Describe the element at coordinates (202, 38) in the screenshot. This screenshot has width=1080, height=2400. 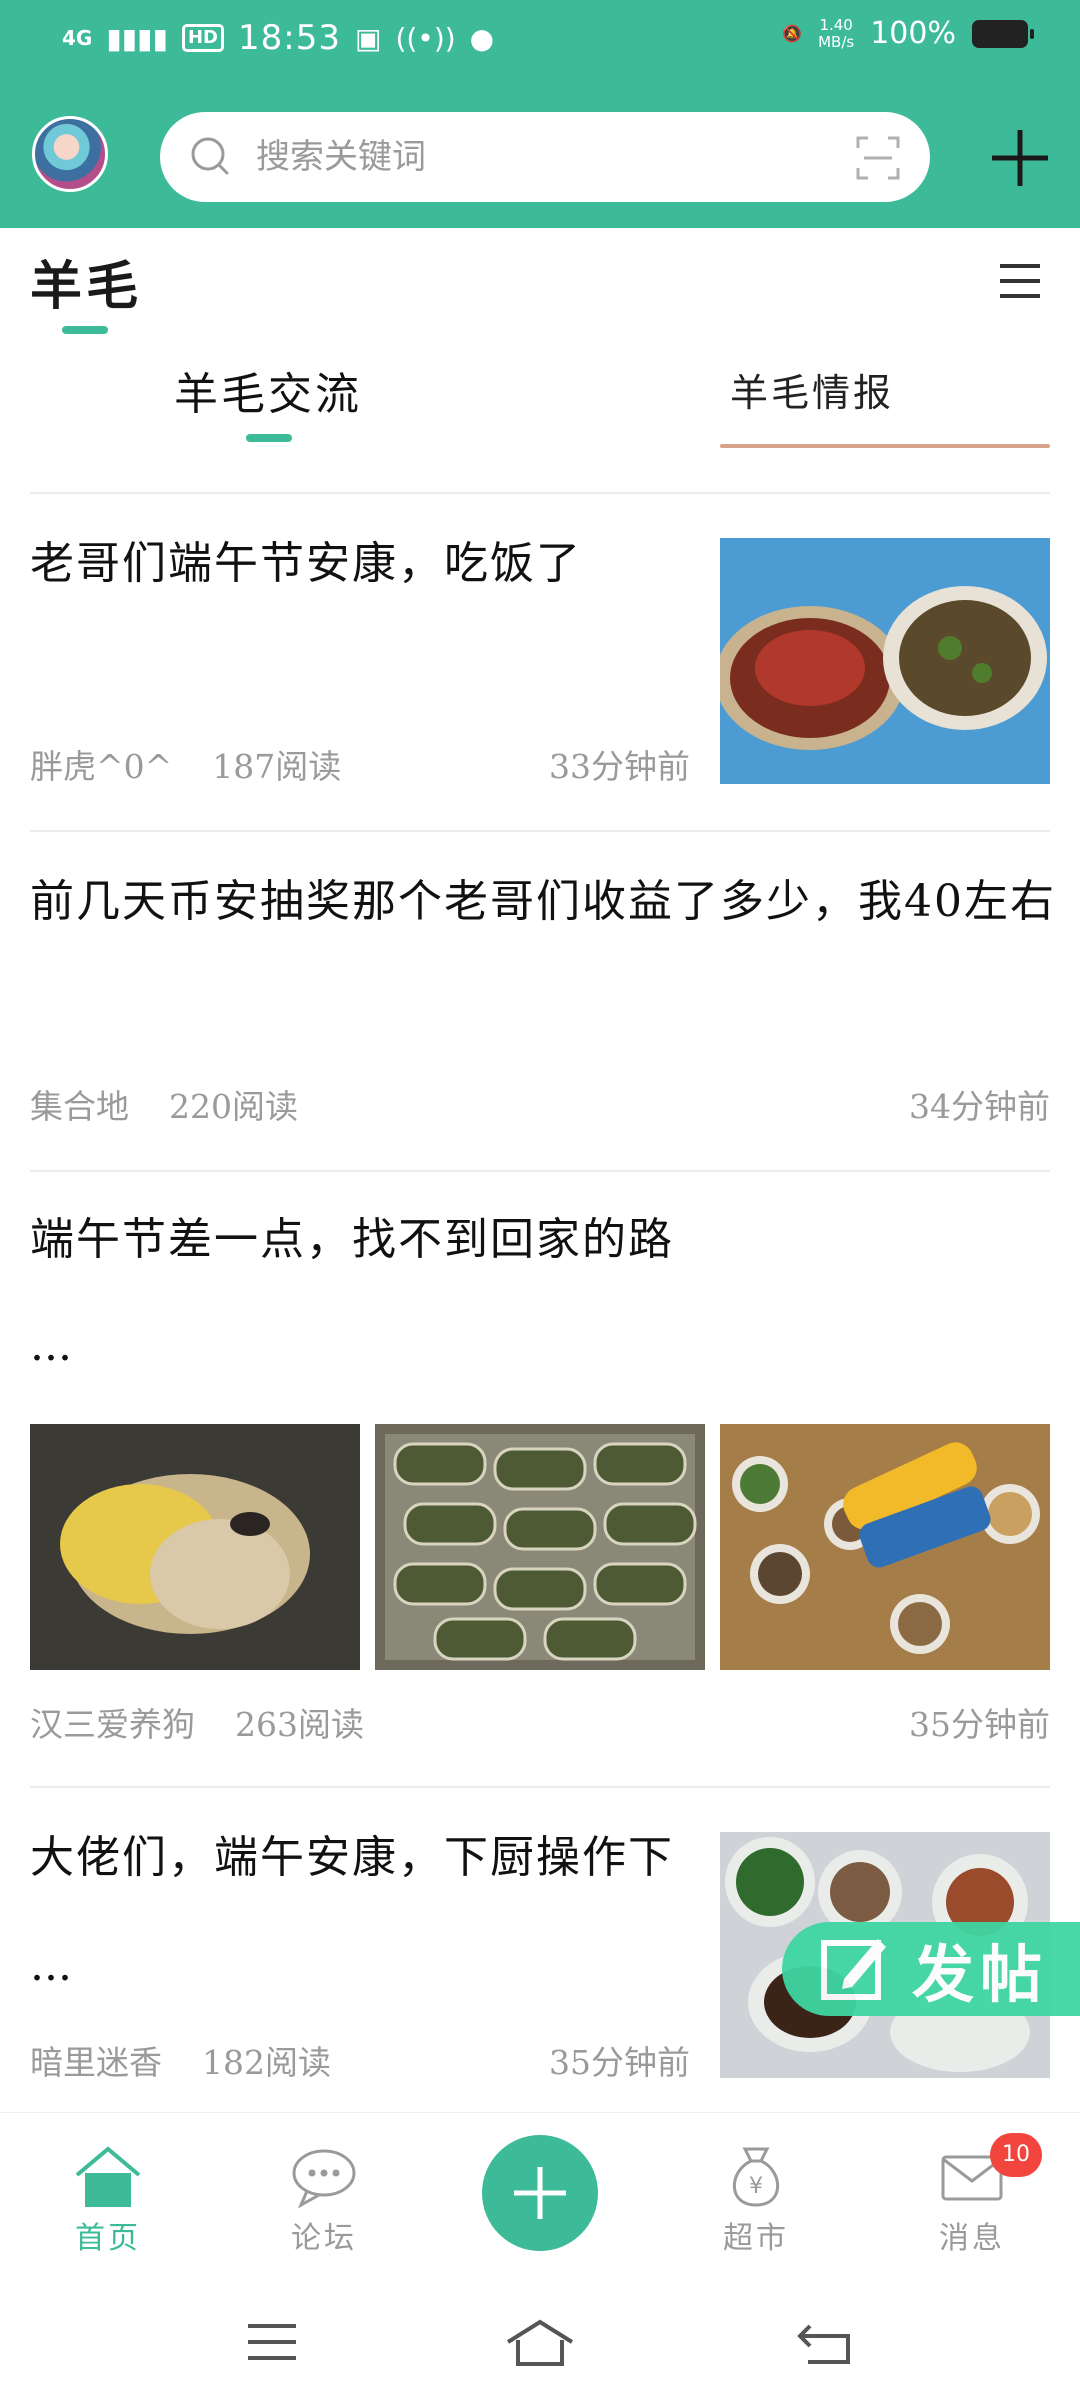
I see `hd-badge: HD` at that location.